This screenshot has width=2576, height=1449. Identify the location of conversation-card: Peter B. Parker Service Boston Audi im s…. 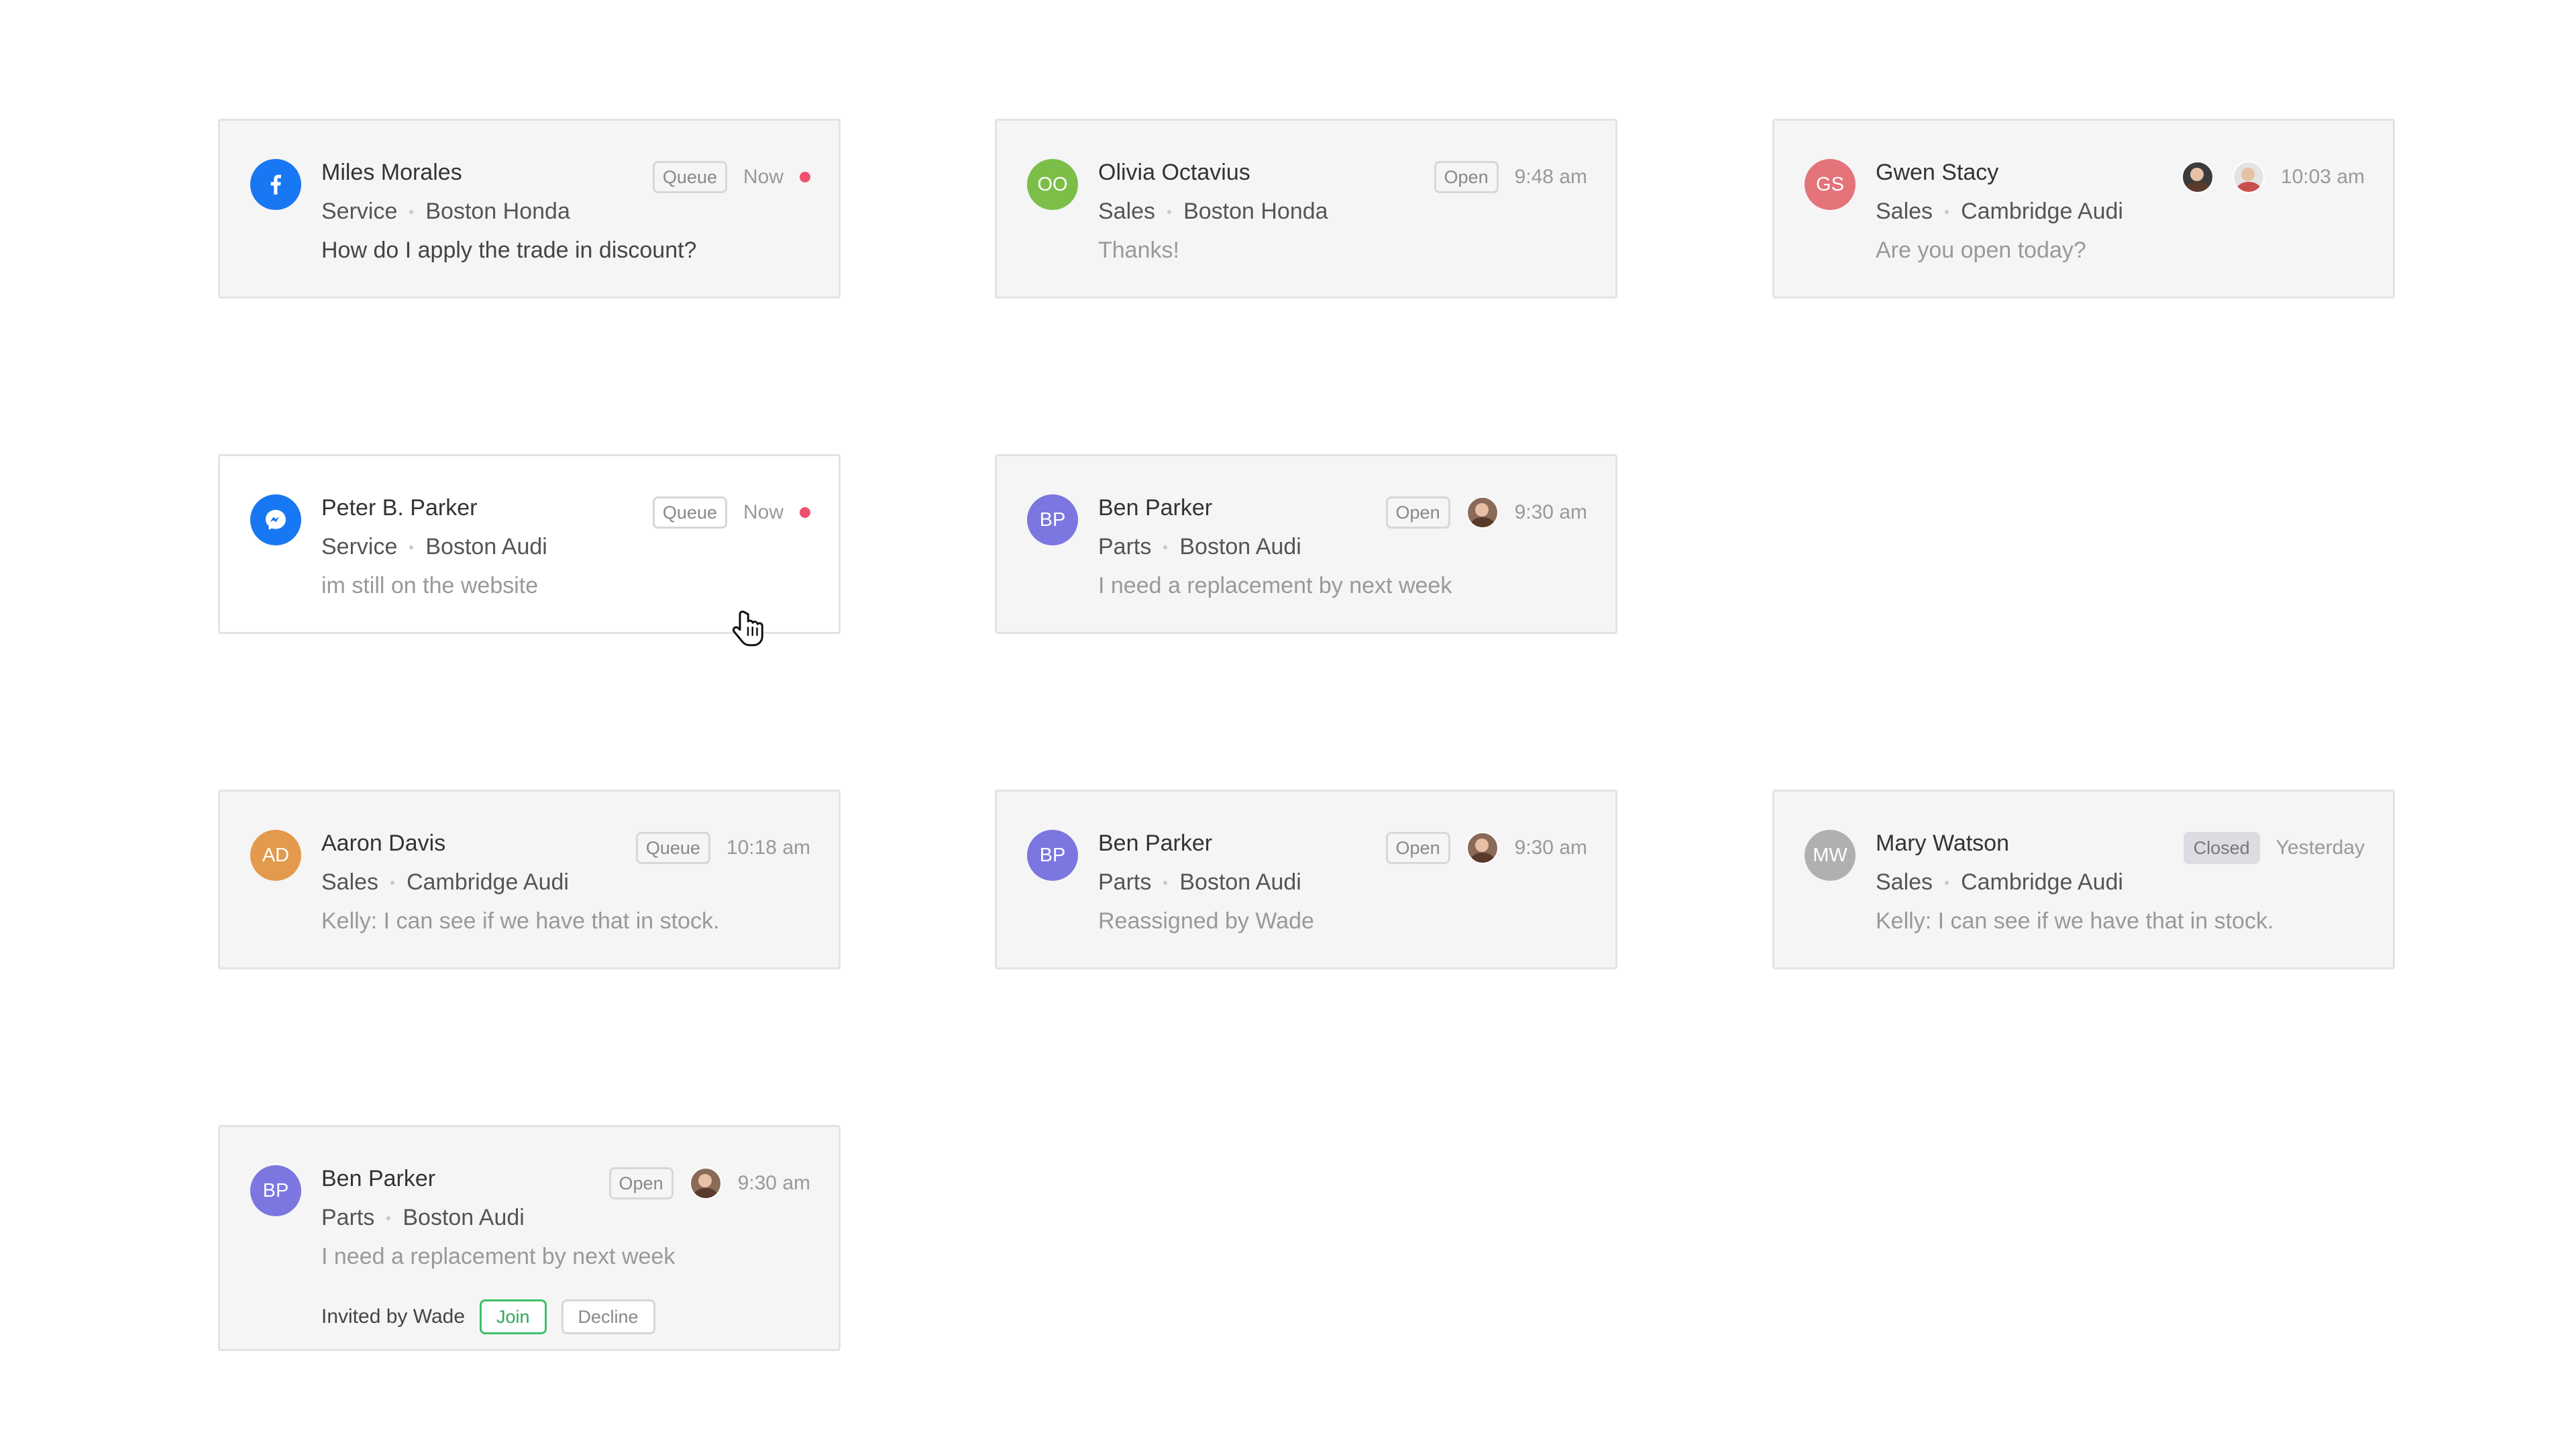
(529, 544).